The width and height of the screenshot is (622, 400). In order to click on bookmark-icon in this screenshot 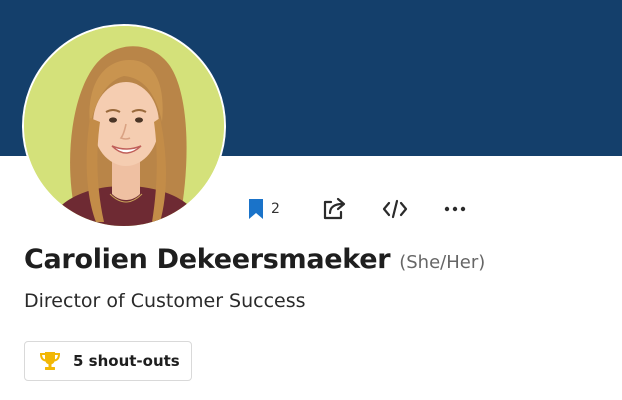, I will do `click(256, 209)`.